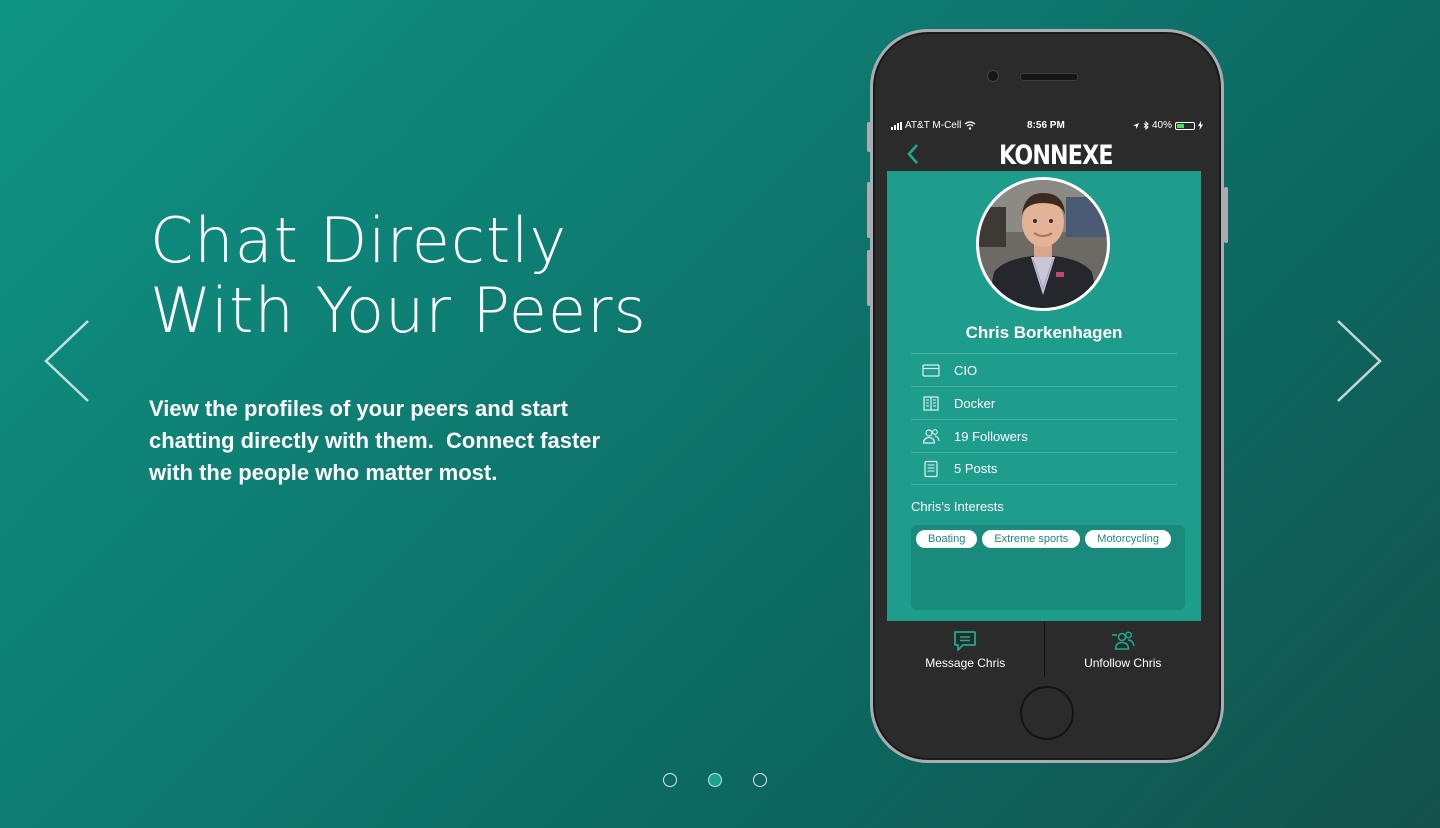 Image resolution: width=1440 pixels, height=828 pixels. I want to click on app-logo: KONNEXE, so click(1056, 155).